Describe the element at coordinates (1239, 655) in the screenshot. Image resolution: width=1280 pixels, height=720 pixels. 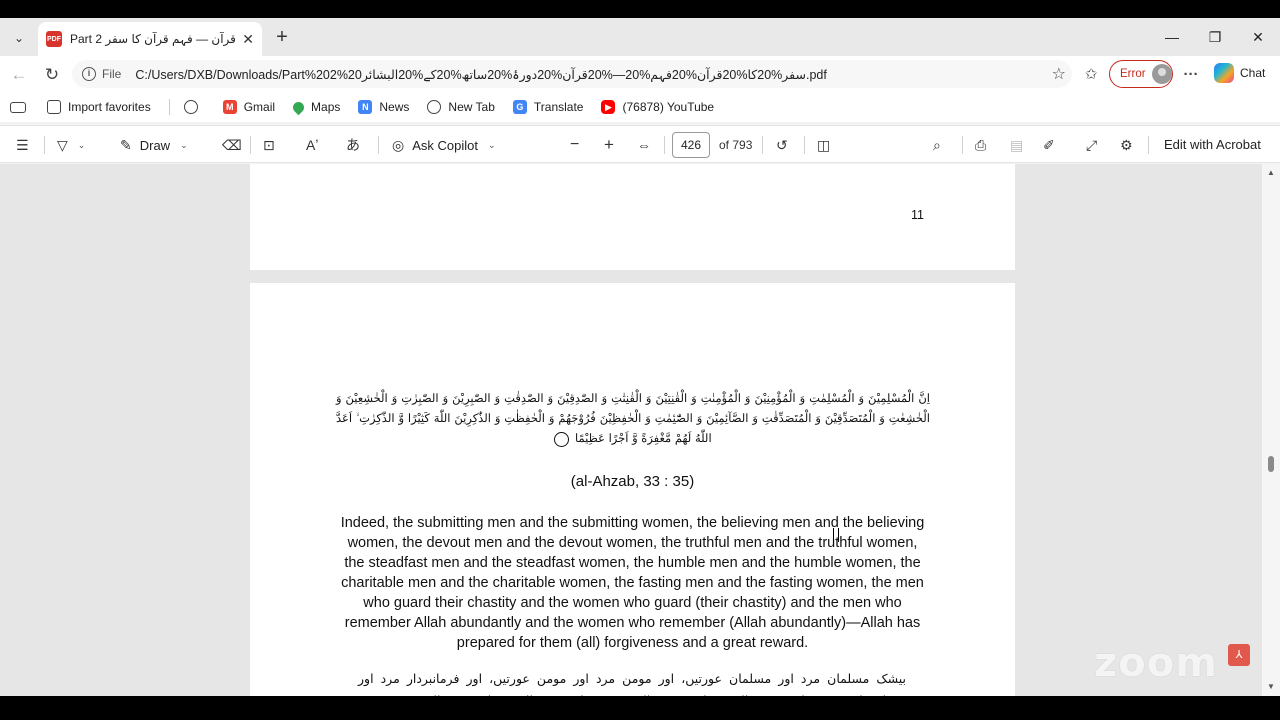
I see `acrobat-icon: ⅄` at that location.